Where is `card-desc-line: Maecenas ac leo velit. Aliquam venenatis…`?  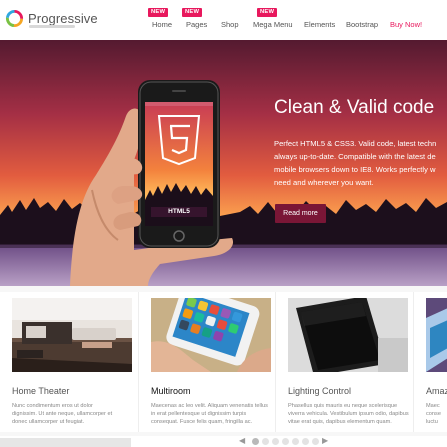
card-desc-line: Maecenas ac leo velit. Aliquam venenatis… is located at coordinates (209, 406).